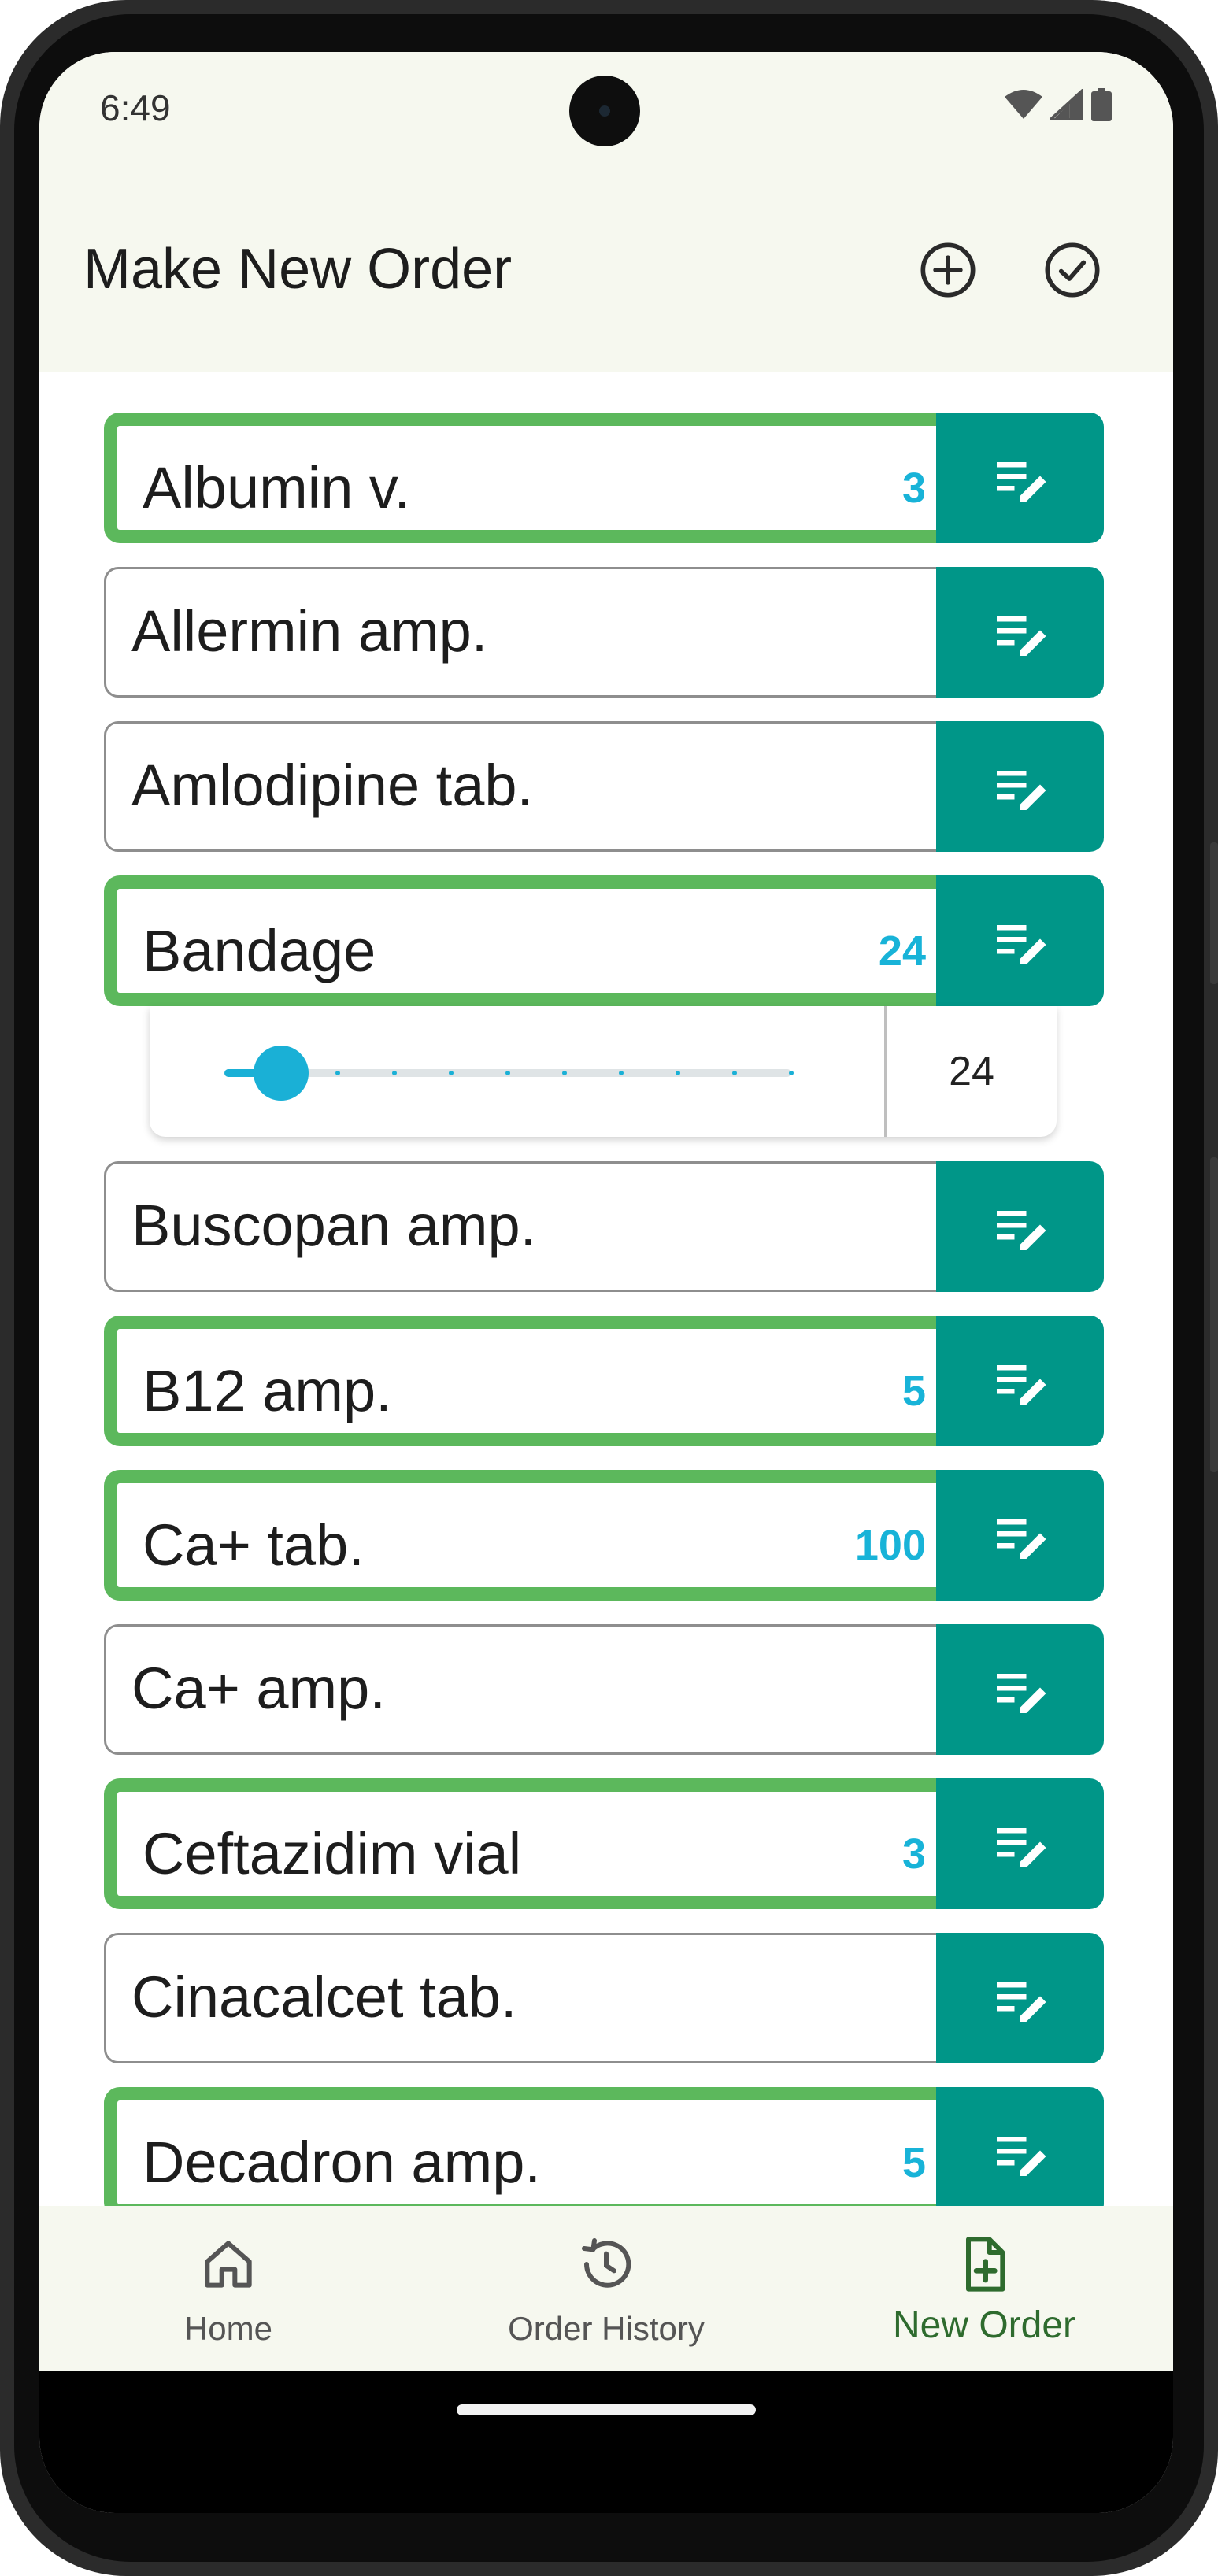  Describe the element at coordinates (606, 267) in the screenshot. I see `app-bar: Make New Order` at that location.